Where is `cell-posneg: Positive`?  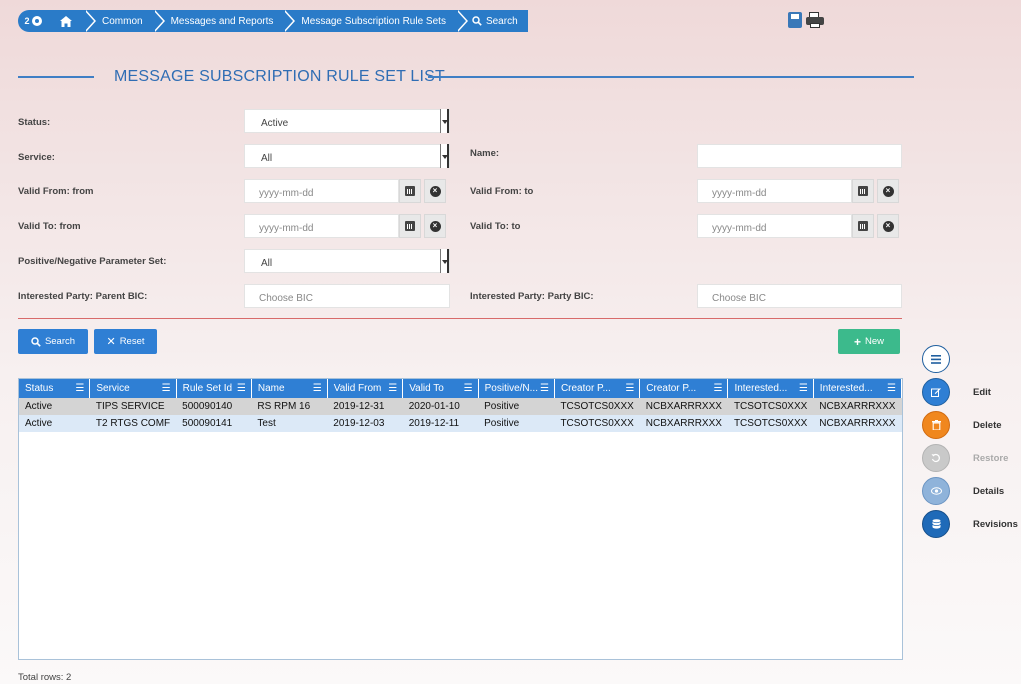 cell-posneg: Positive is located at coordinates (516, 423).